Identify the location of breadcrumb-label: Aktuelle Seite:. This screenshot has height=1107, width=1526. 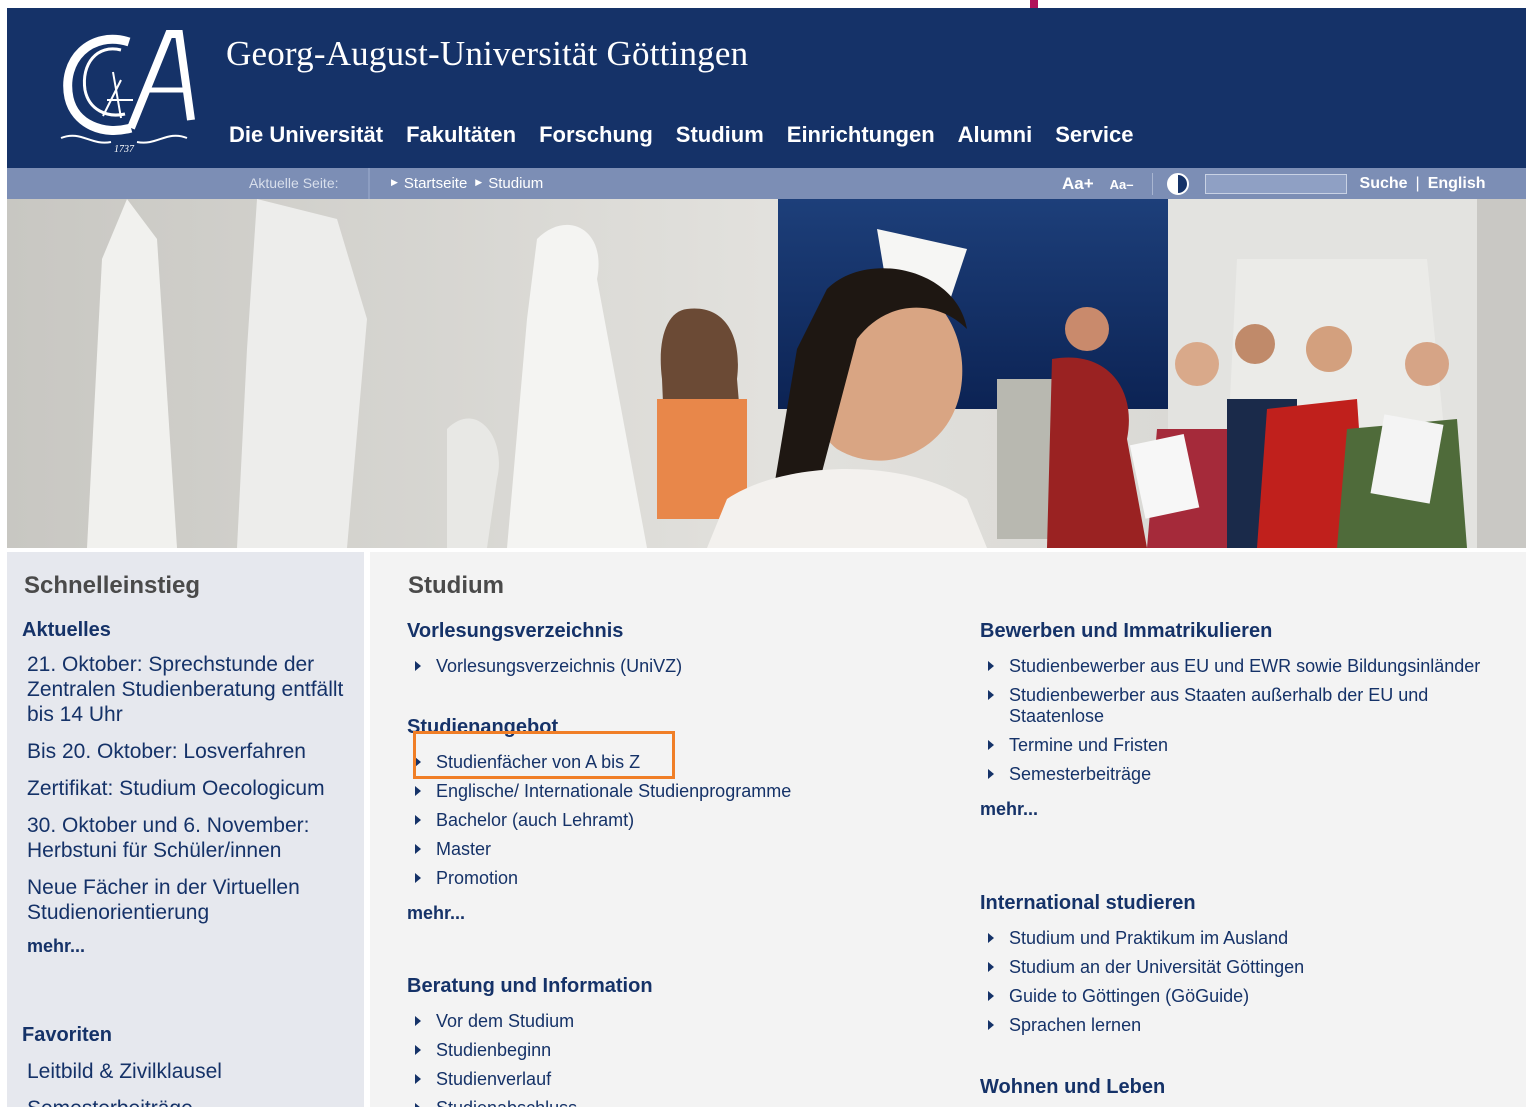
(294, 183).